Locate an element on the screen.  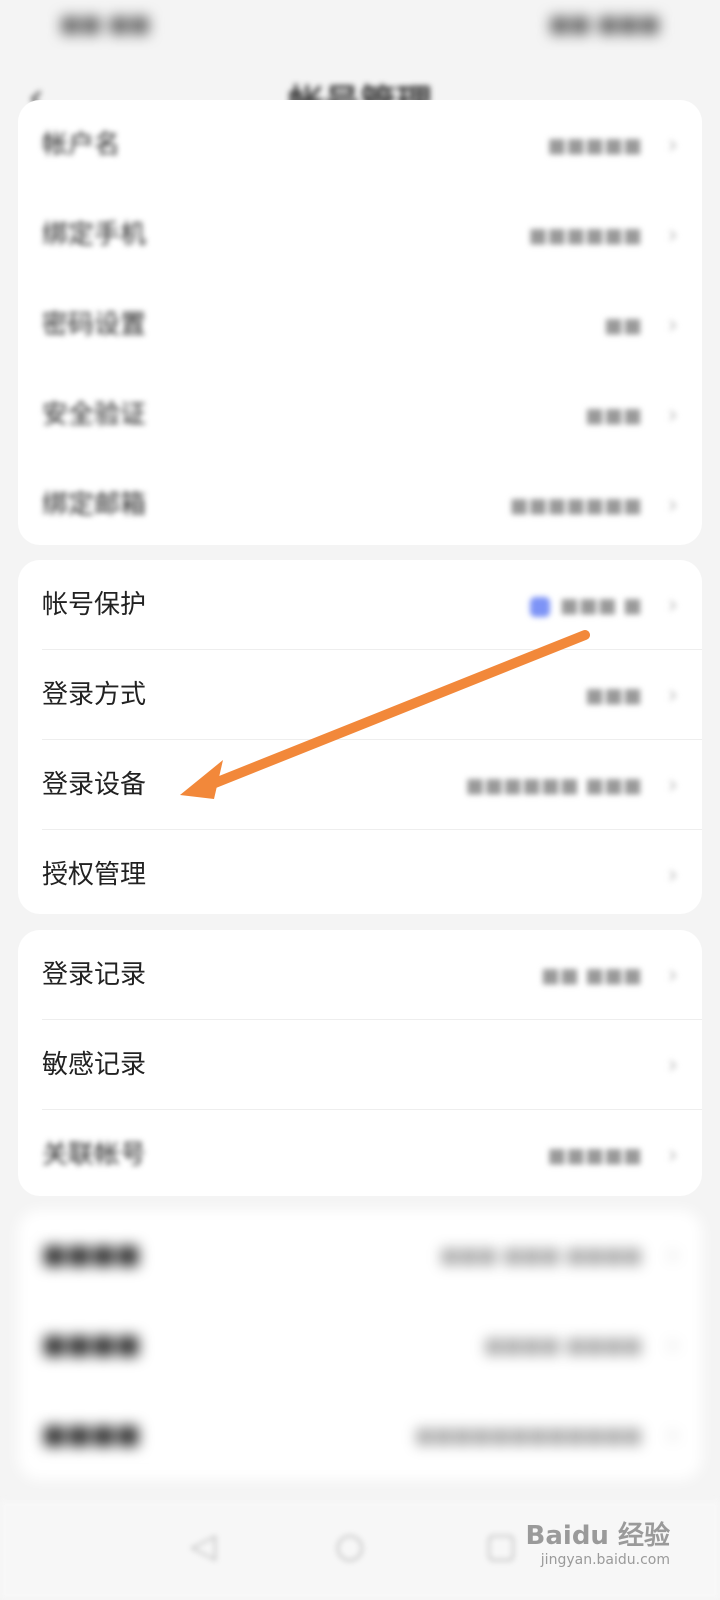
nav-back-icon: ◁ is located at coordinates (203, 1546).